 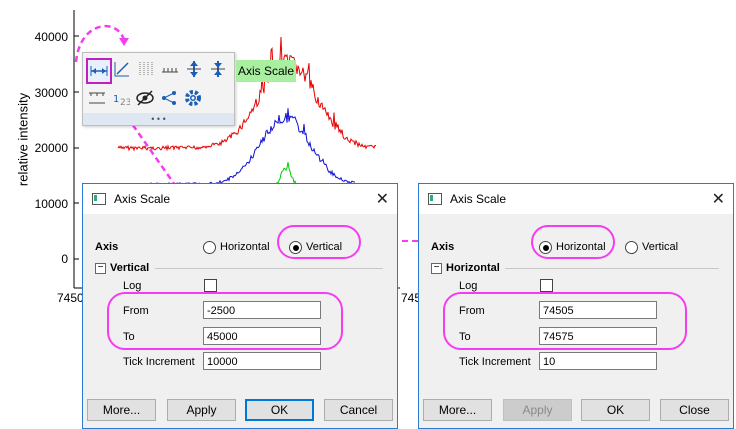 I want to click on highlight-horizontal-radio, so click(x=573, y=242).